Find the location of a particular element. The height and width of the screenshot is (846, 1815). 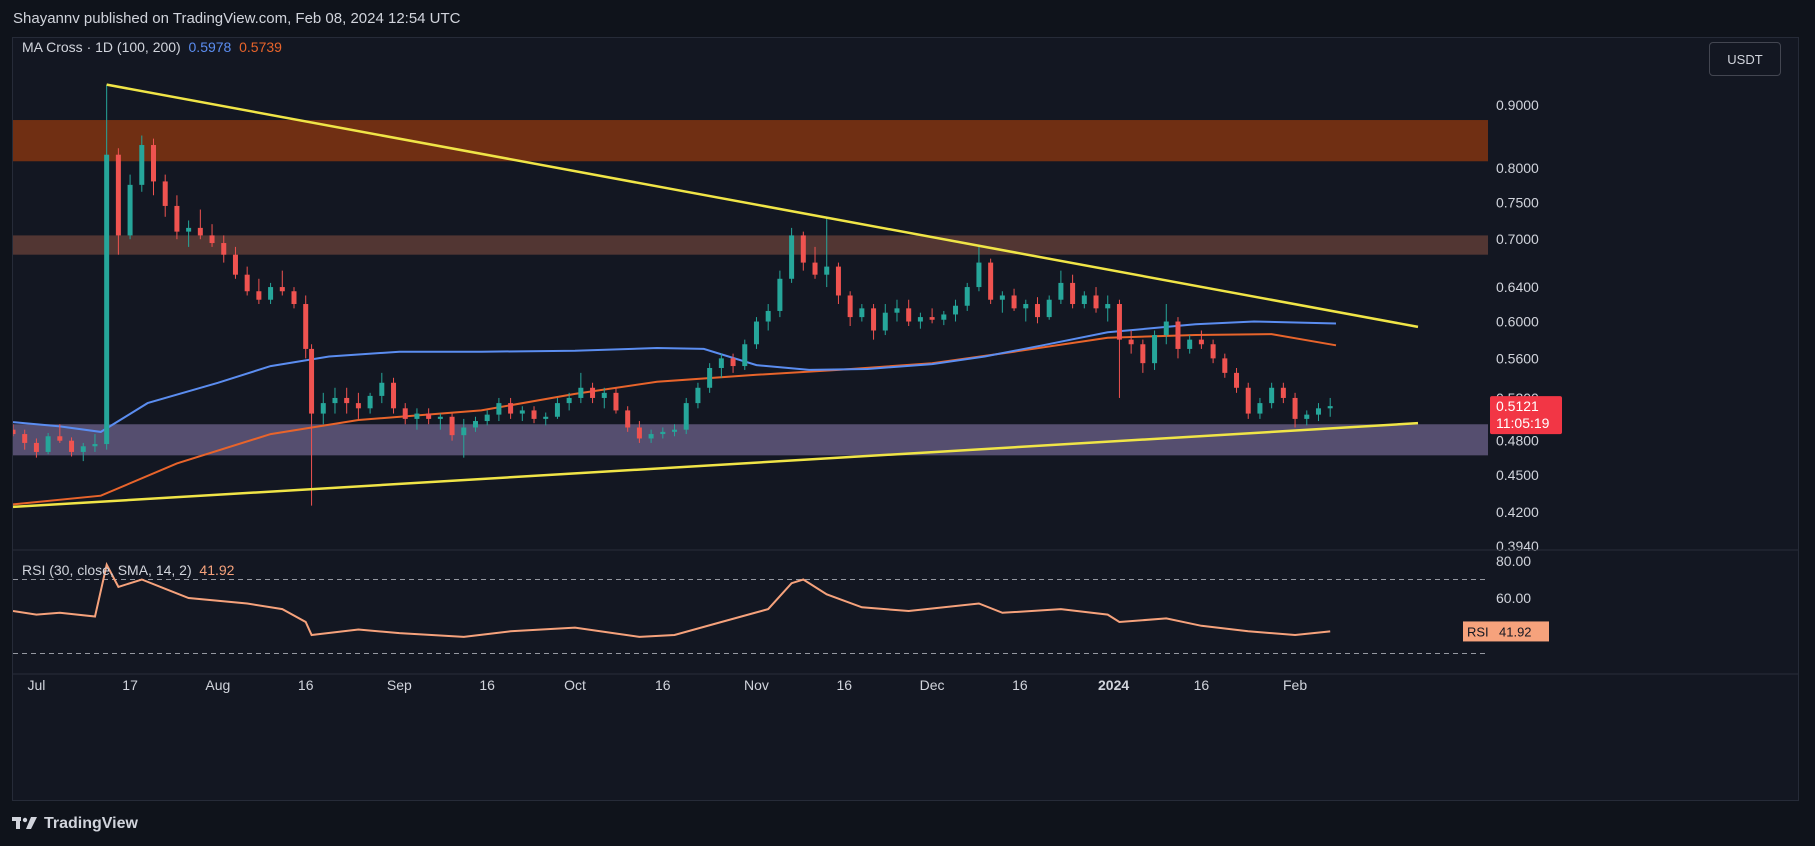

rsi-tick-label: 60.00 is located at coordinates (1513, 598).